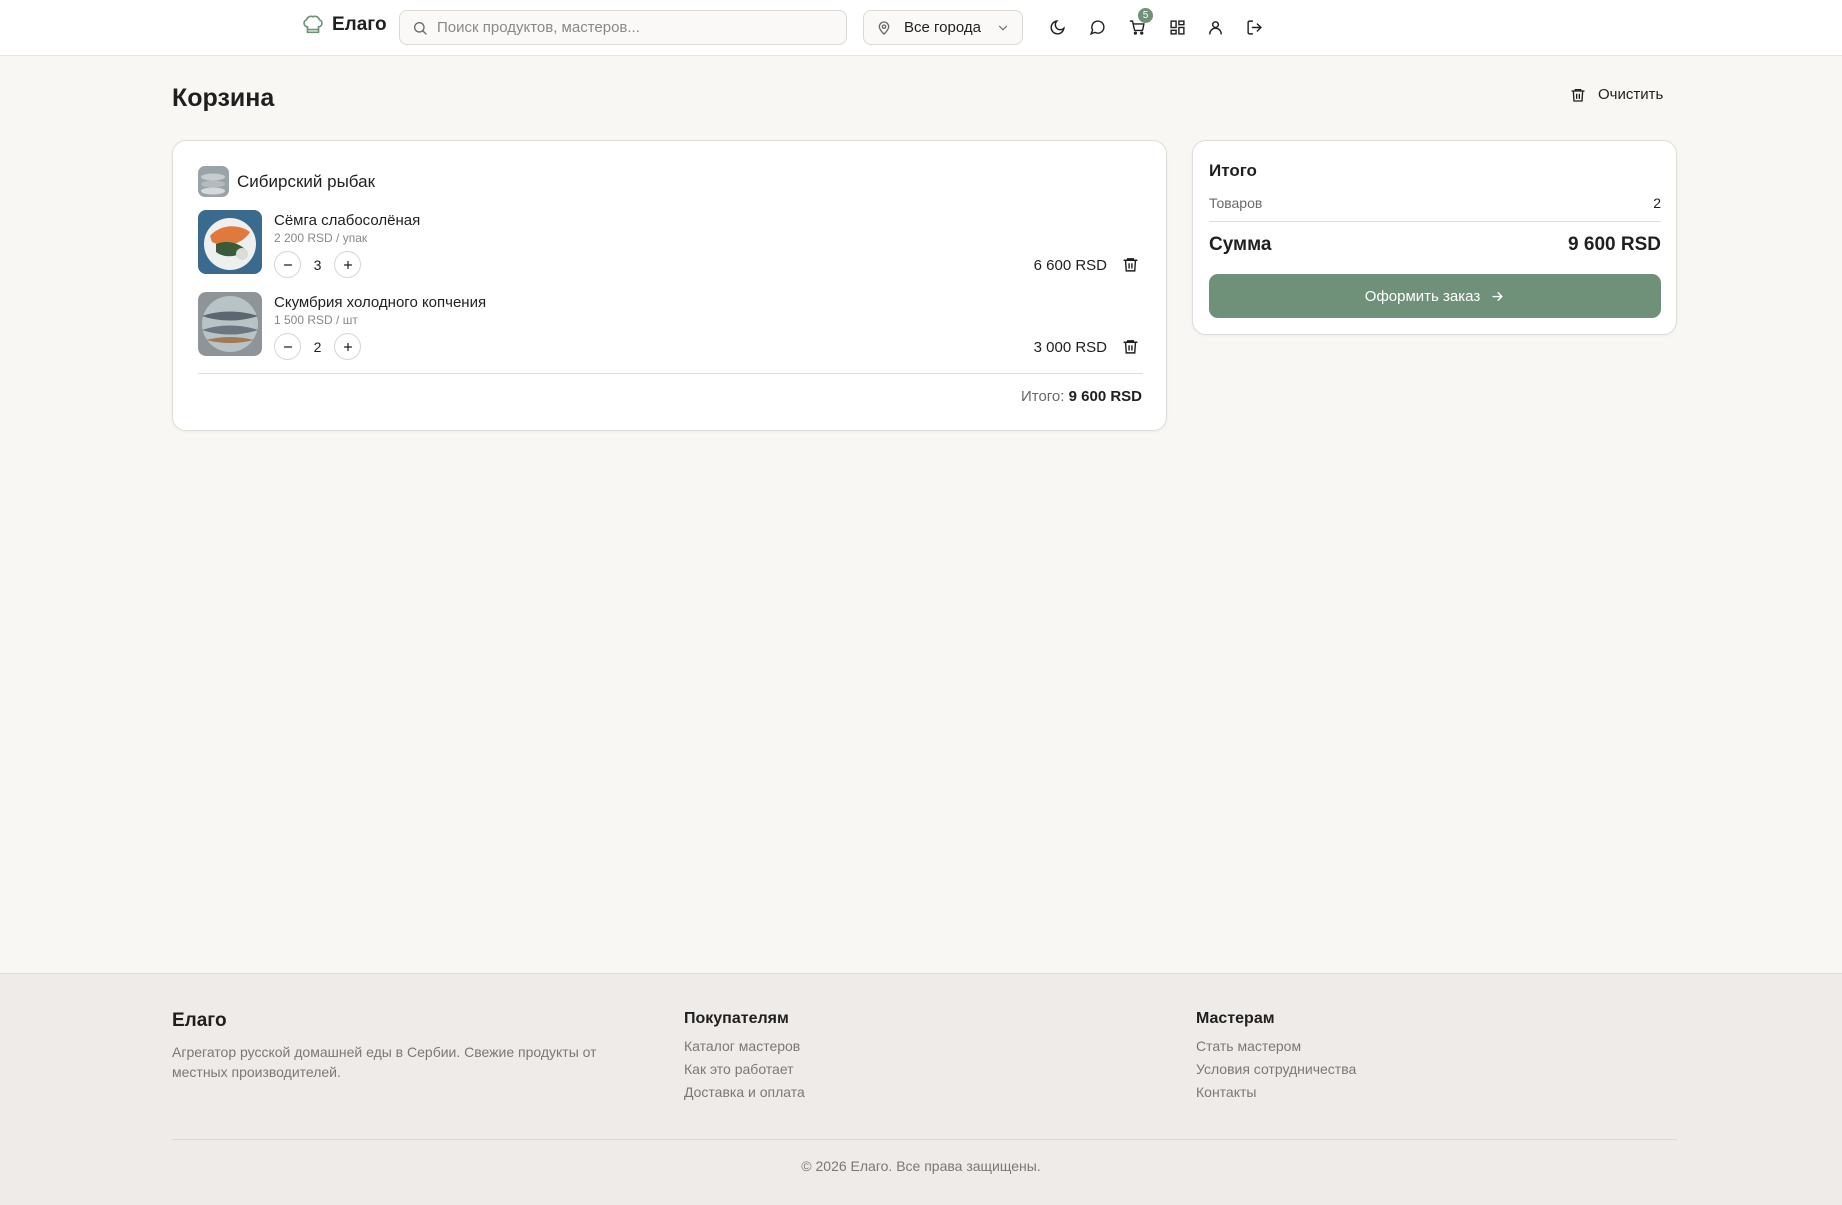 This screenshot has width=1842, height=1205. I want to click on logout-button, so click(1254, 27).